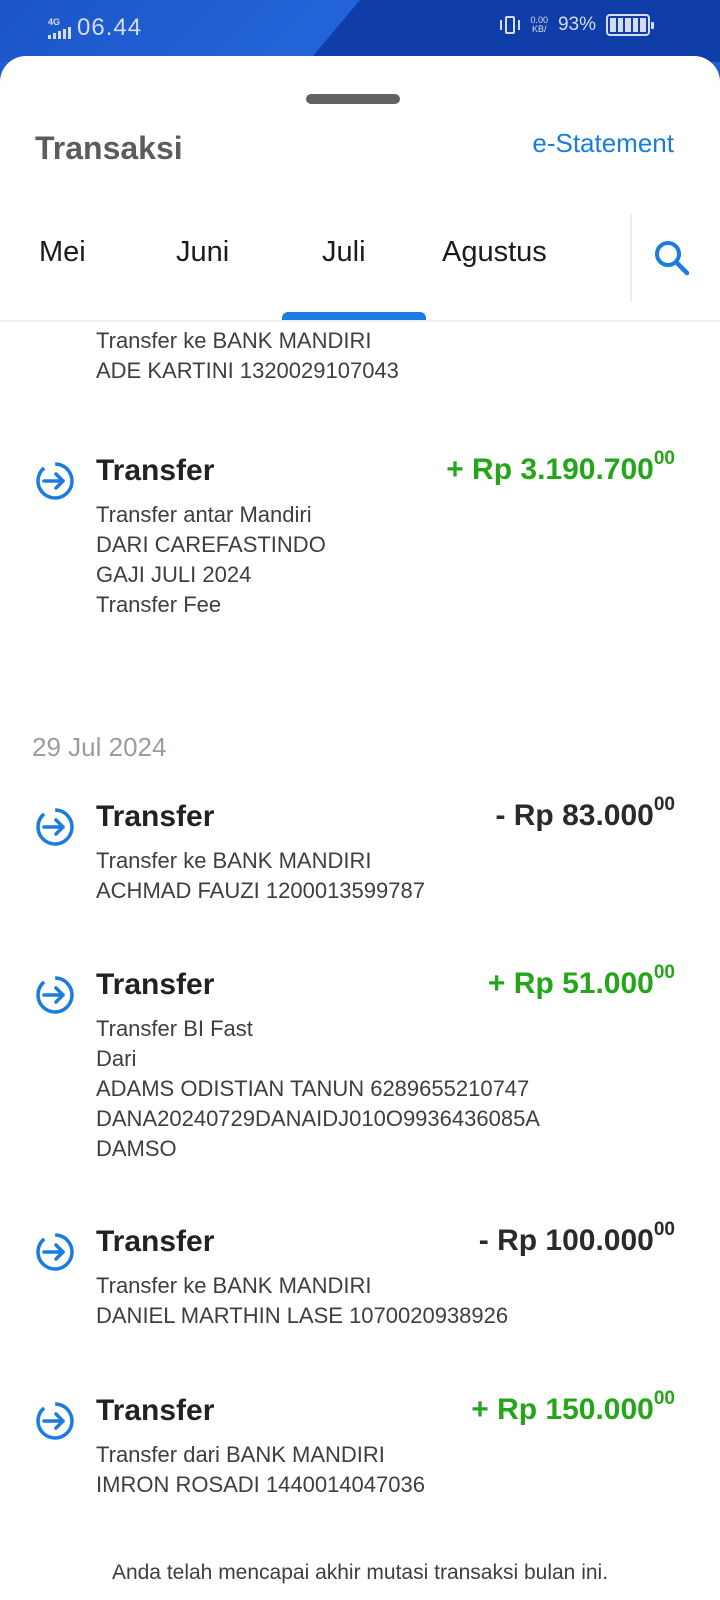 The width and height of the screenshot is (720, 1600). What do you see at coordinates (344, 252) in the screenshot?
I see `tab-juli: Juli` at bounding box center [344, 252].